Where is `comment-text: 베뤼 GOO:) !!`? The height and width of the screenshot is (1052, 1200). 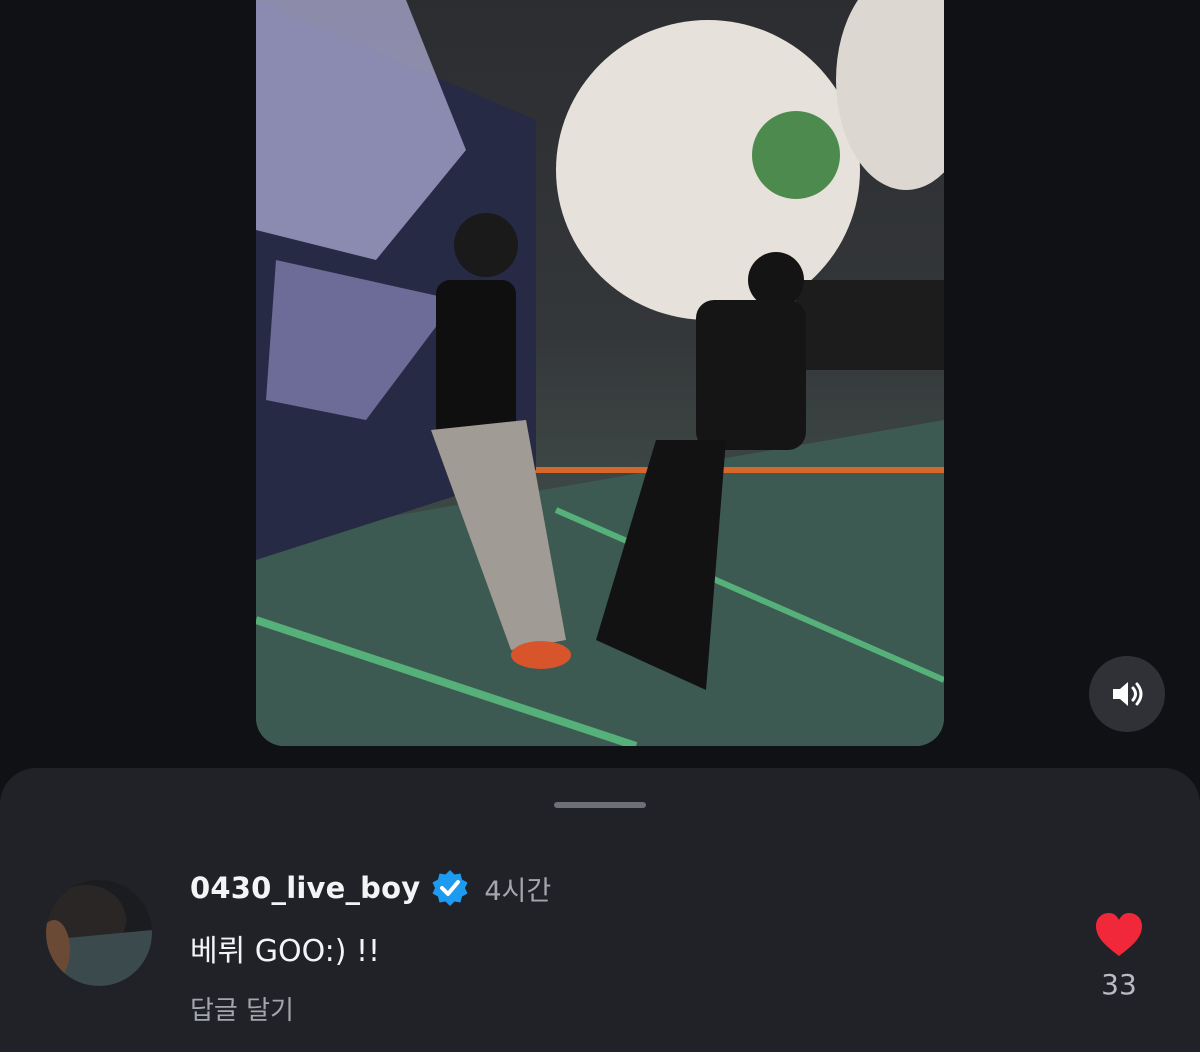 comment-text: 베뤼 GOO:) !! is located at coordinates (285, 951).